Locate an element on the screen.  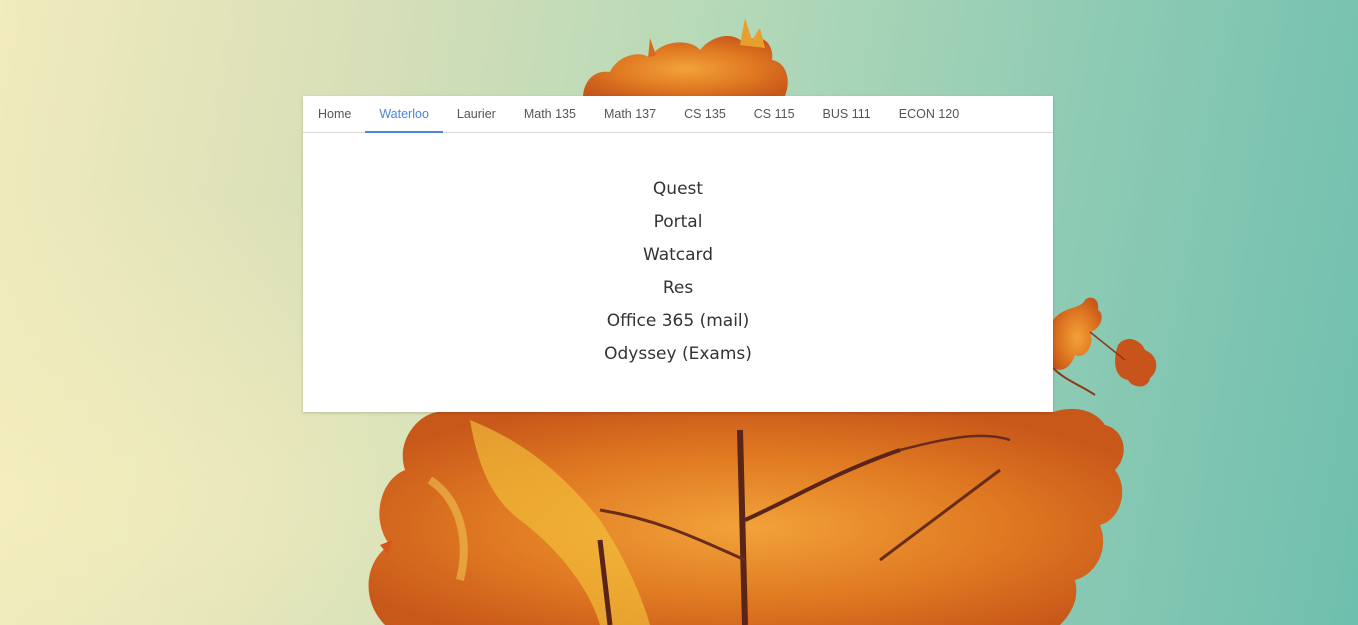
watcard-link: Watcard is located at coordinates (678, 255).